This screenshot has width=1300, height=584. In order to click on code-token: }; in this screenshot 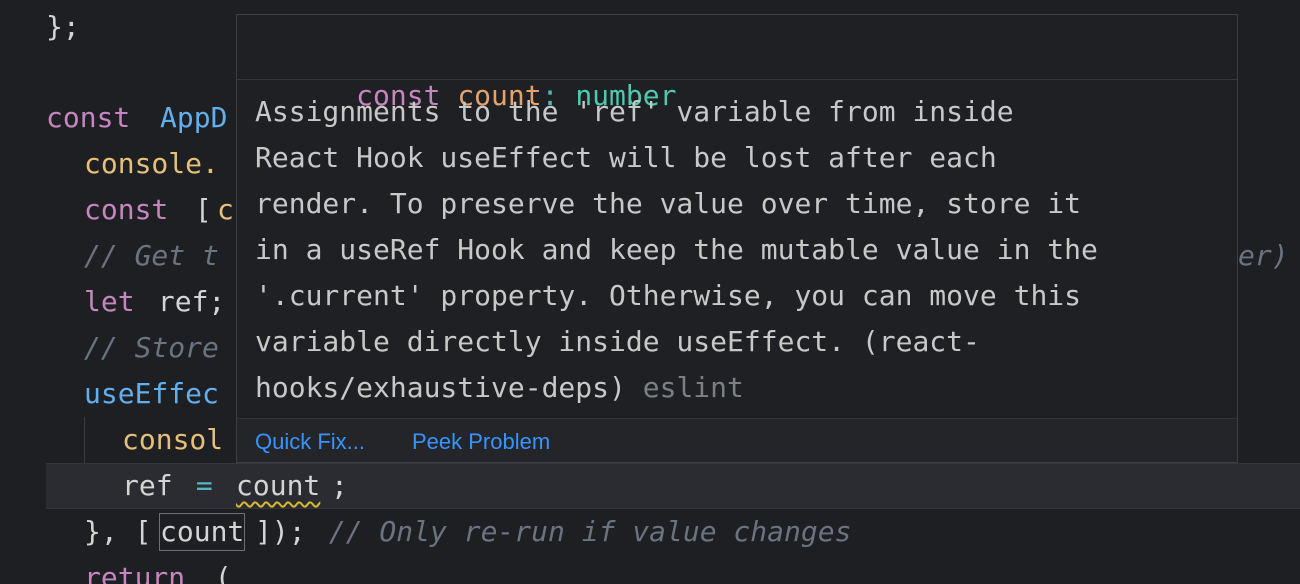, I will do `click(63, 26)`.